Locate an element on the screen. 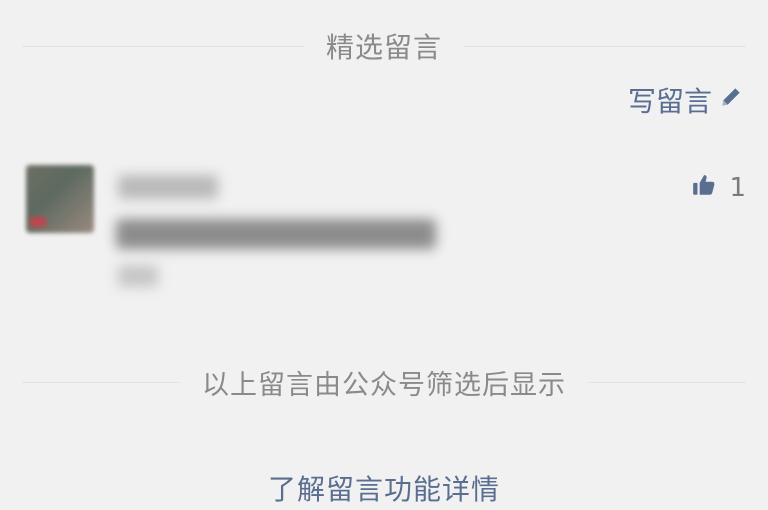 The image size is (768, 510). like-count: 1 is located at coordinates (737, 188).